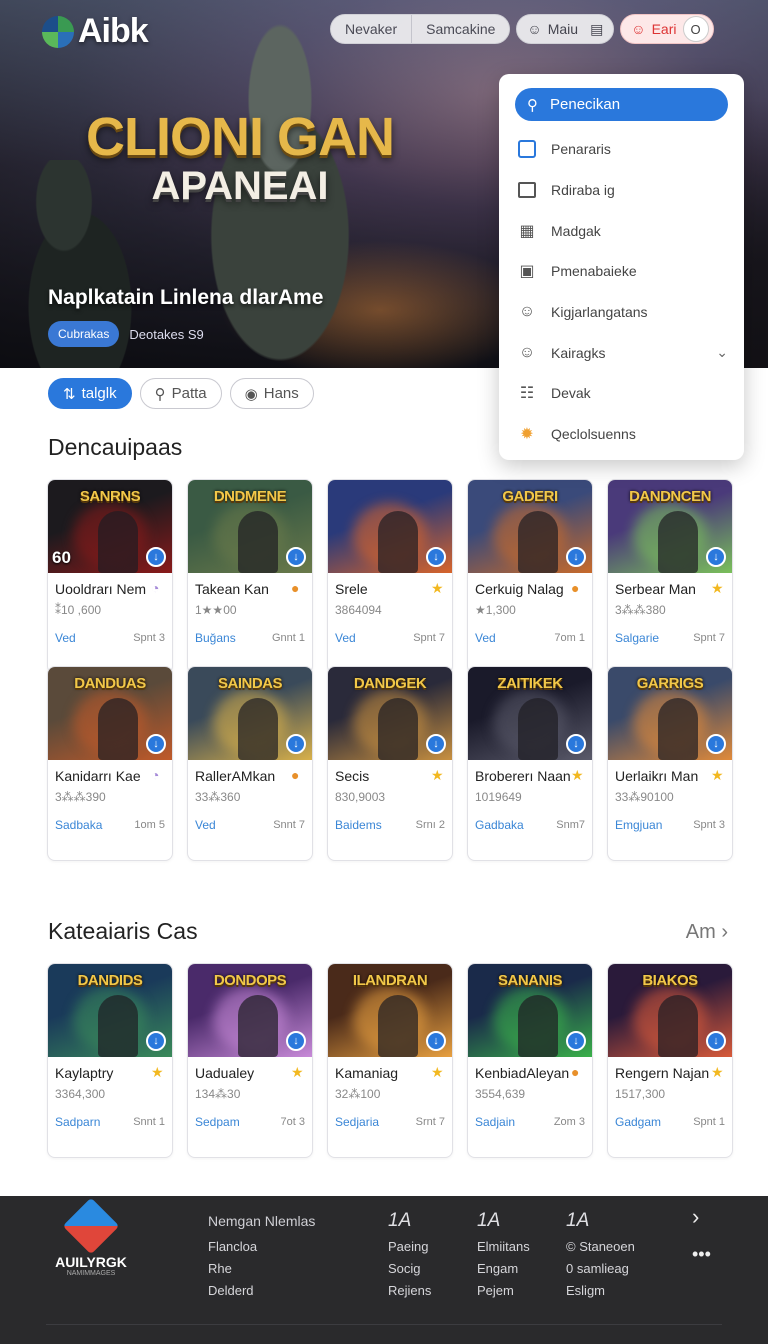 This screenshot has width=768, height=1344. Describe the element at coordinates (90, 393) in the screenshot. I see `chip-active: ⇅ talglk` at that location.